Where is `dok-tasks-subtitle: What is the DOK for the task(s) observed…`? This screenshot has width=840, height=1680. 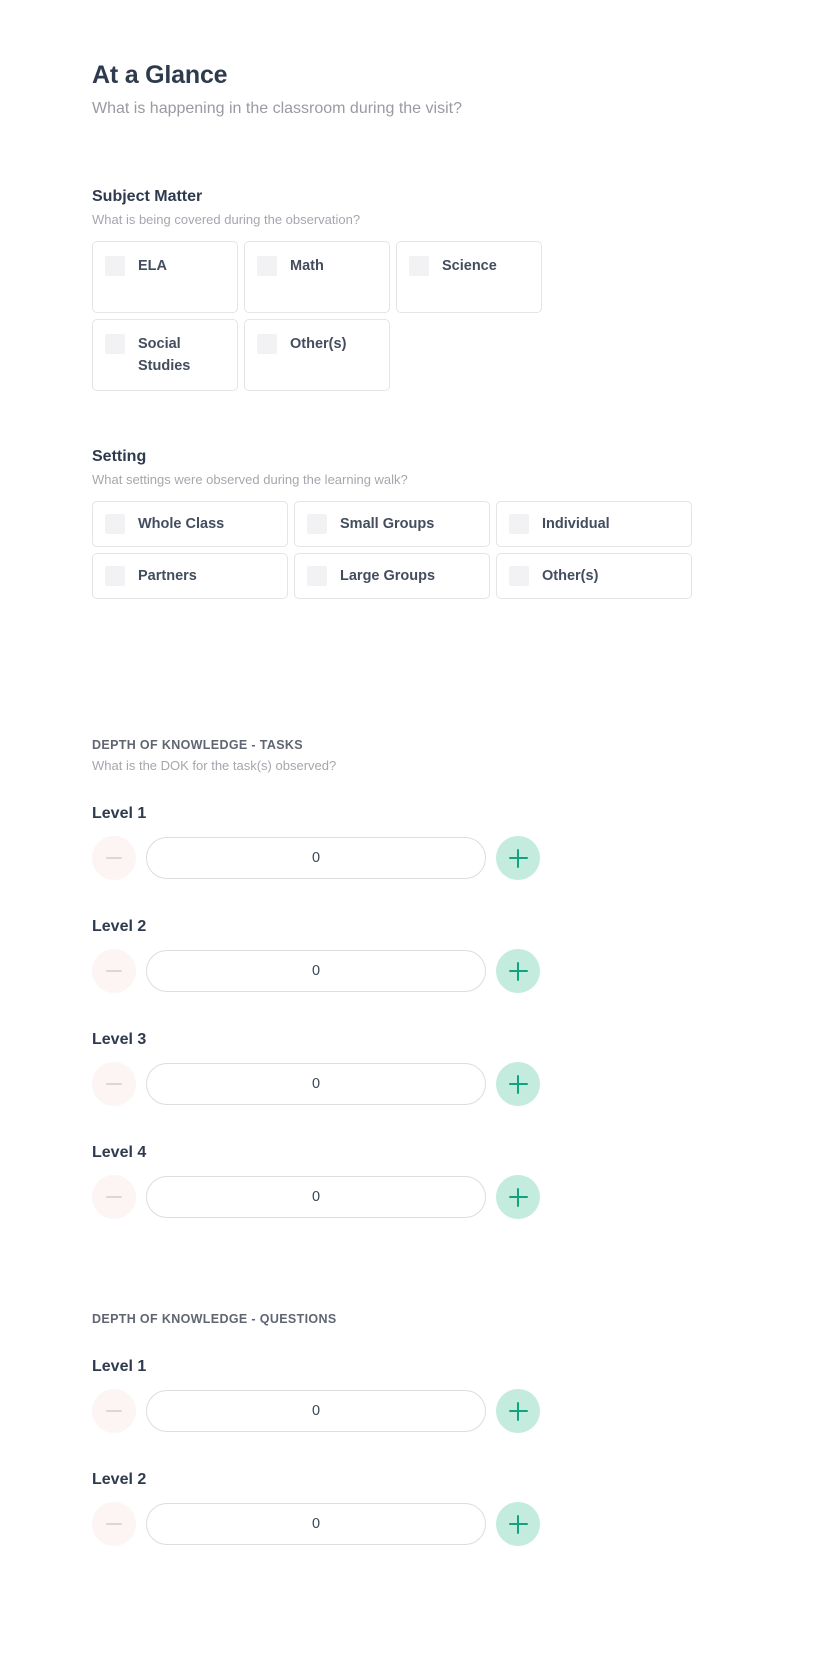 dok-tasks-subtitle: What is the DOK for the task(s) observed… is located at coordinates (214, 765).